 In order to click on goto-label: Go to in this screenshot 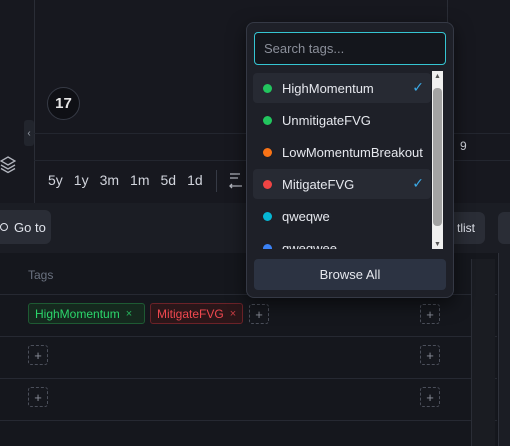, I will do `click(30, 227)`.